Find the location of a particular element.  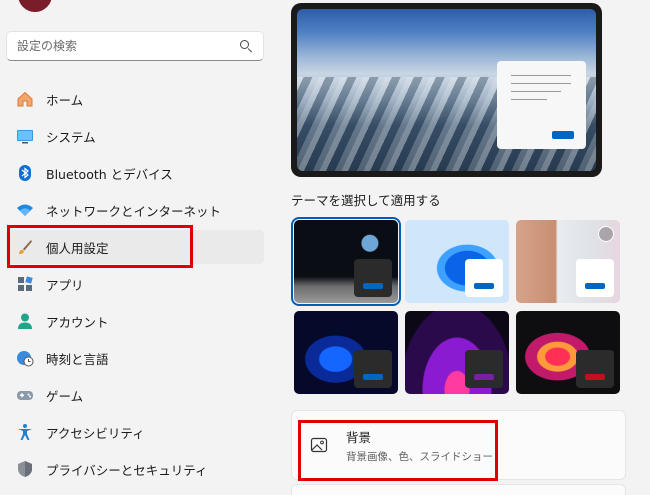

sidebar-item-label: アカウント is located at coordinates (77, 322).